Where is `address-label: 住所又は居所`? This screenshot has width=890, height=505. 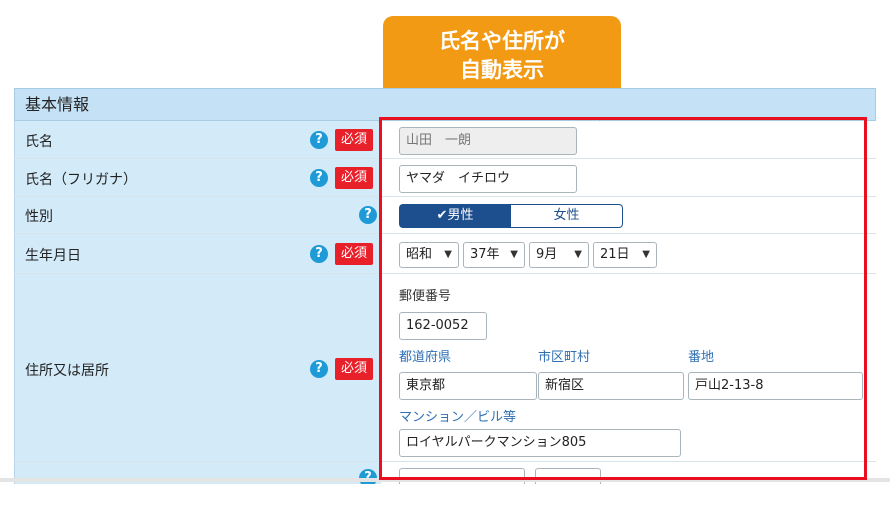
address-label: 住所又は居所 is located at coordinates (67, 371).